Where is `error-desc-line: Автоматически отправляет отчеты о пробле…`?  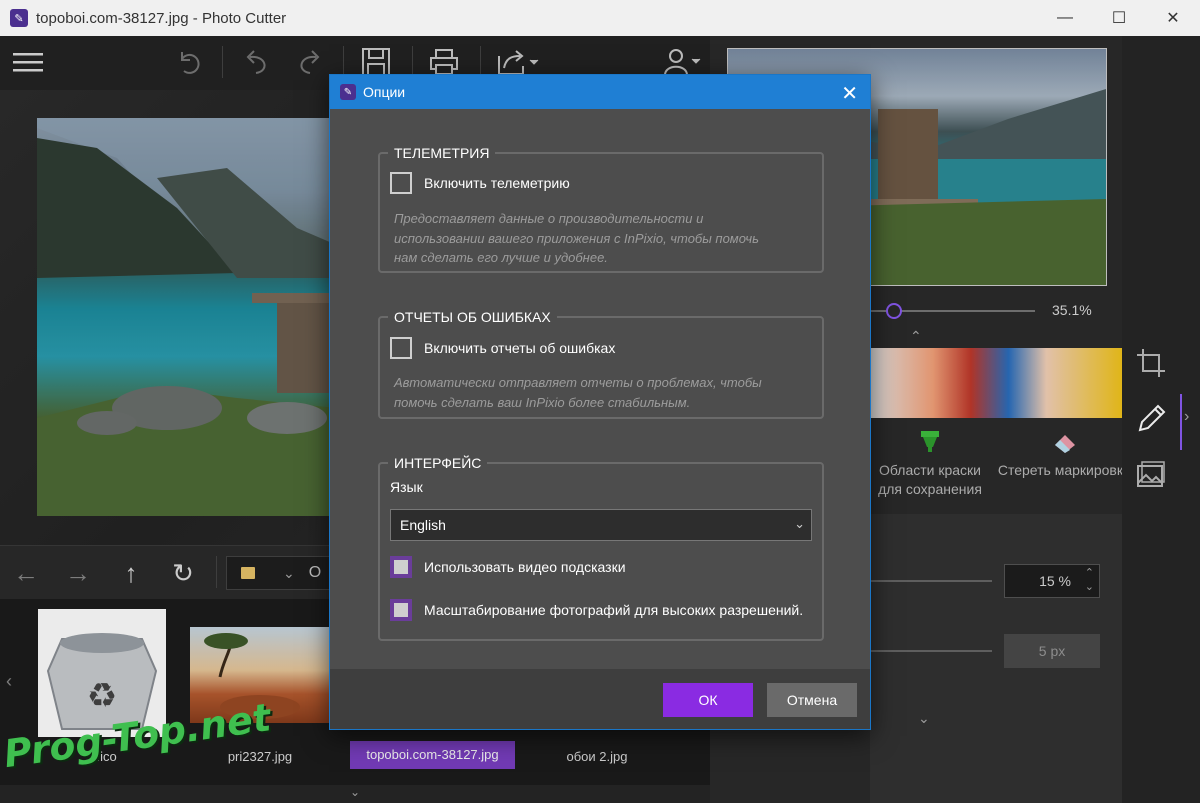 error-desc-line: Автоматически отправляет отчеты о пробле… is located at coordinates (578, 382).